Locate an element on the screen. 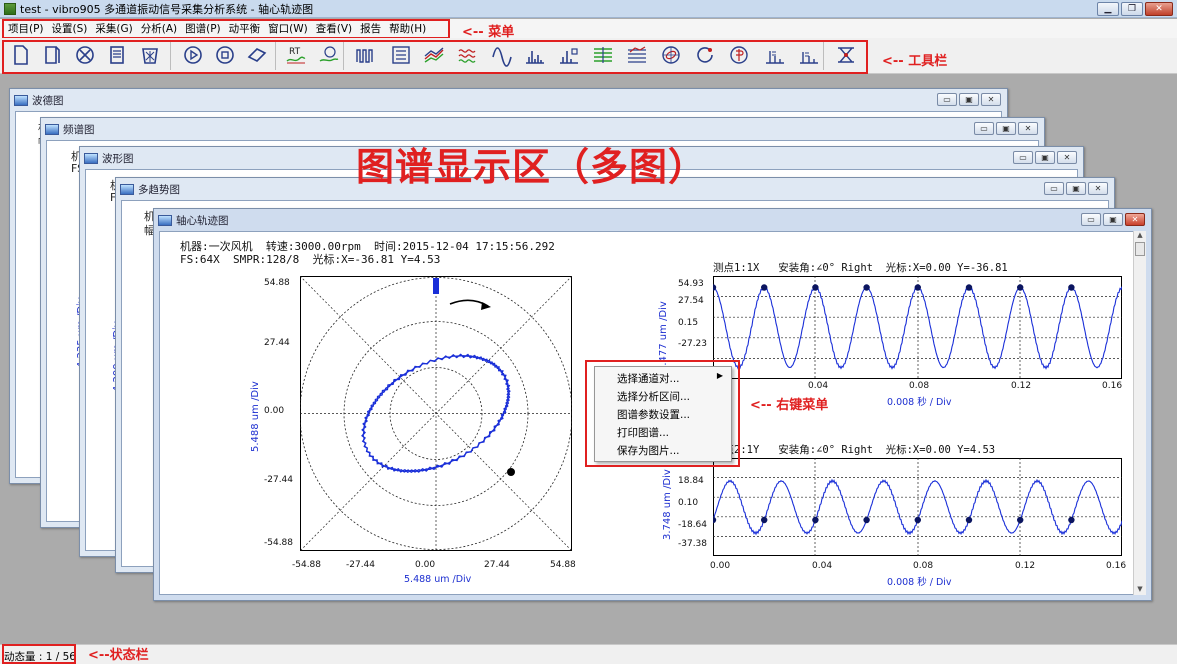 This screenshot has height=664, width=1177. wave2-x-tick: 0.16 is located at coordinates (1116, 566).